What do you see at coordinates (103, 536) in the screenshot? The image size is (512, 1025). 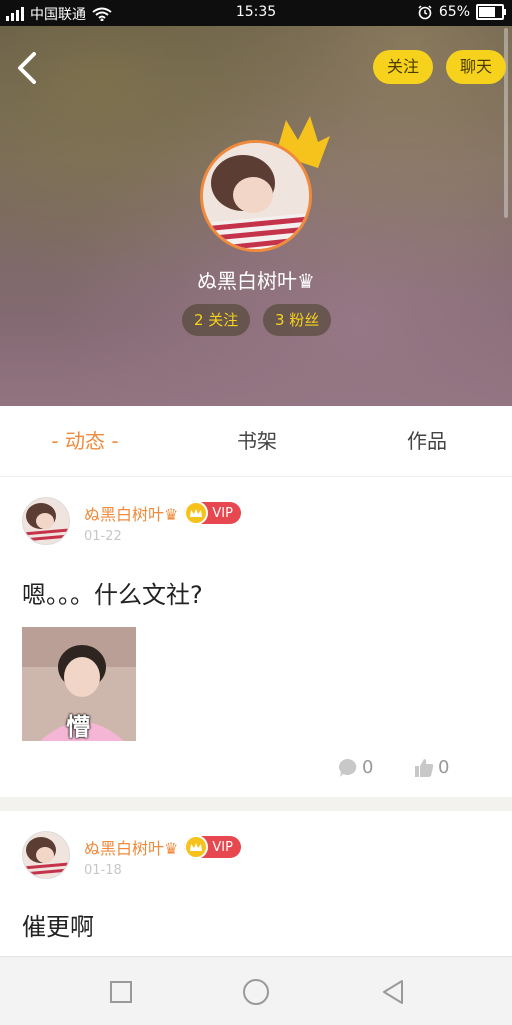 I see `post-date: 01-22` at bounding box center [103, 536].